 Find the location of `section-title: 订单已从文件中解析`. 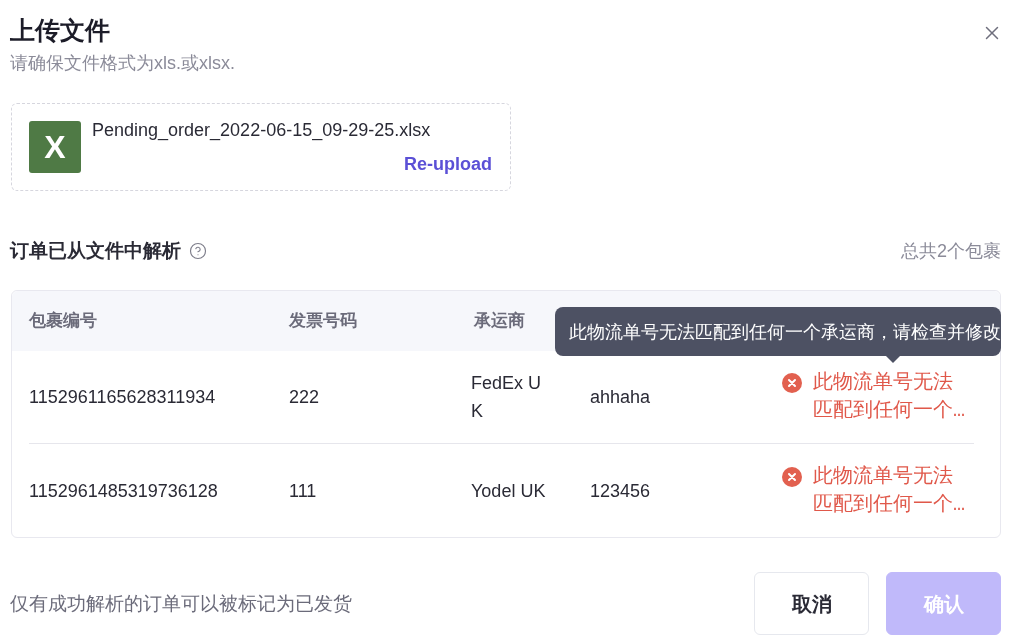

section-title: 订单已从文件中解析 is located at coordinates (95, 251).